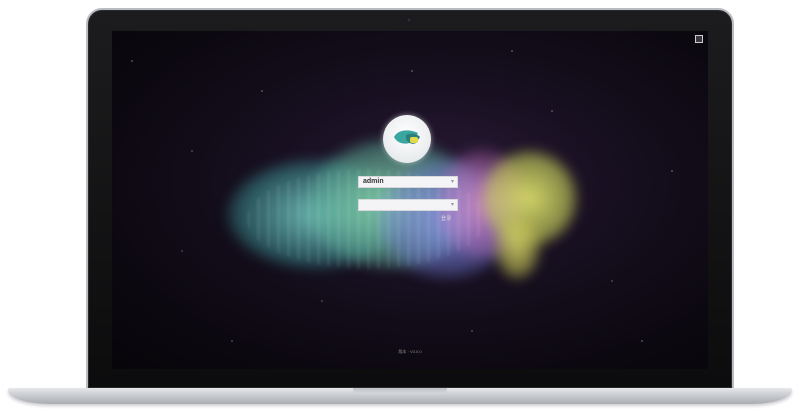 This screenshot has width=800, height=414. I want to click on version-footer: 版本 · V3.0.0, so click(410, 351).